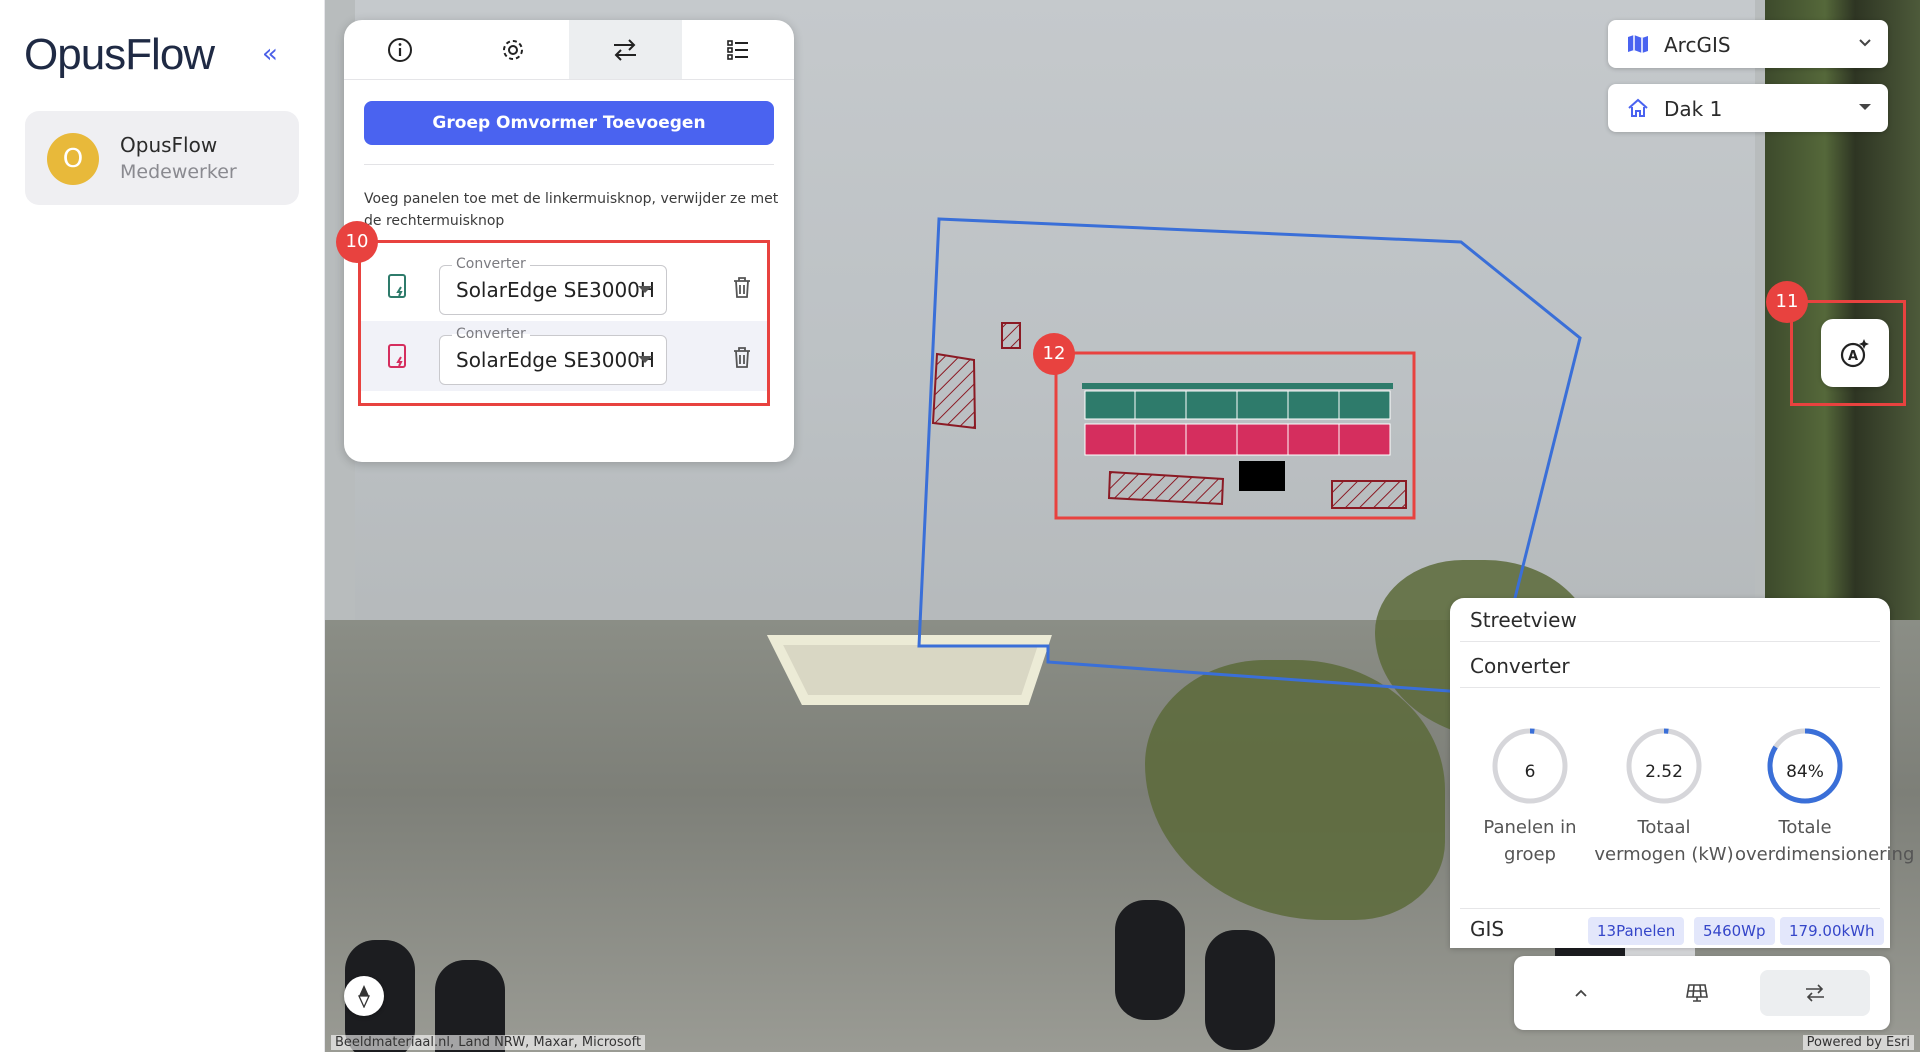 Image resolution: width=1920 pixels, height=1052 pixels. Describe the element at coordinates (162, 158) in the screenshot. I see `user-card: O OpusFlow Medewerker` at that location.